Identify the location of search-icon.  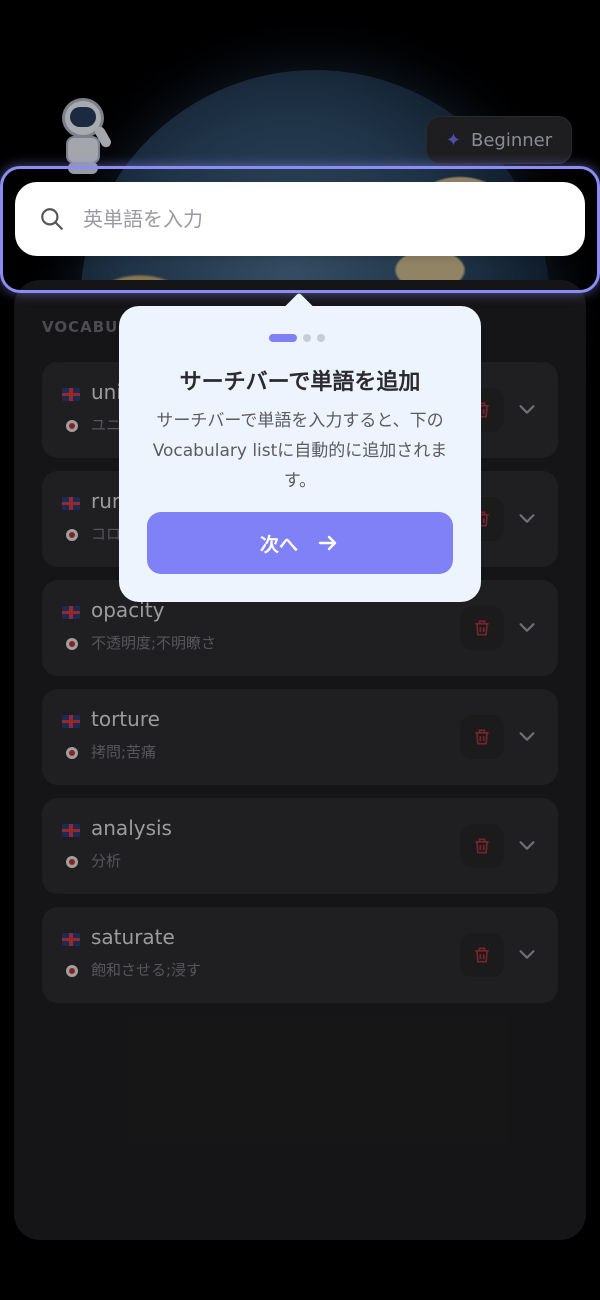
(52, 219).